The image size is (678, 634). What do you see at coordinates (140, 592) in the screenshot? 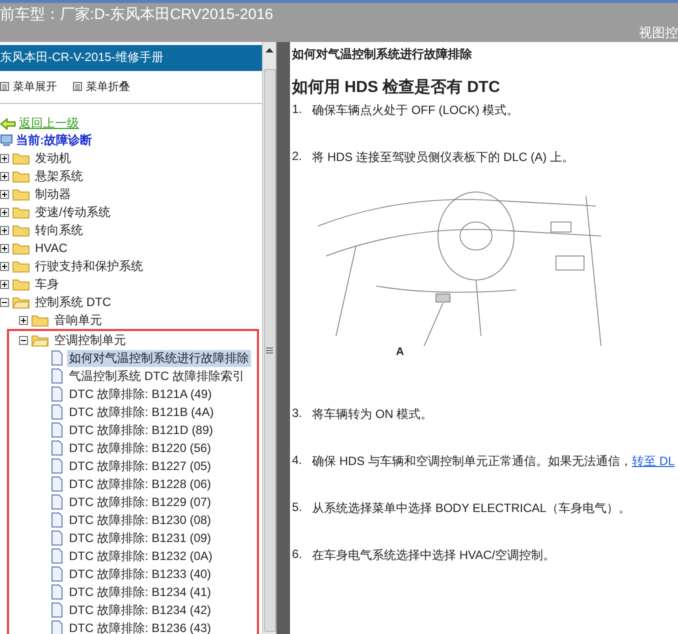
I see `tree-item: DTC 故障排除: B1234 (41)` at bounding box center [140, 592].